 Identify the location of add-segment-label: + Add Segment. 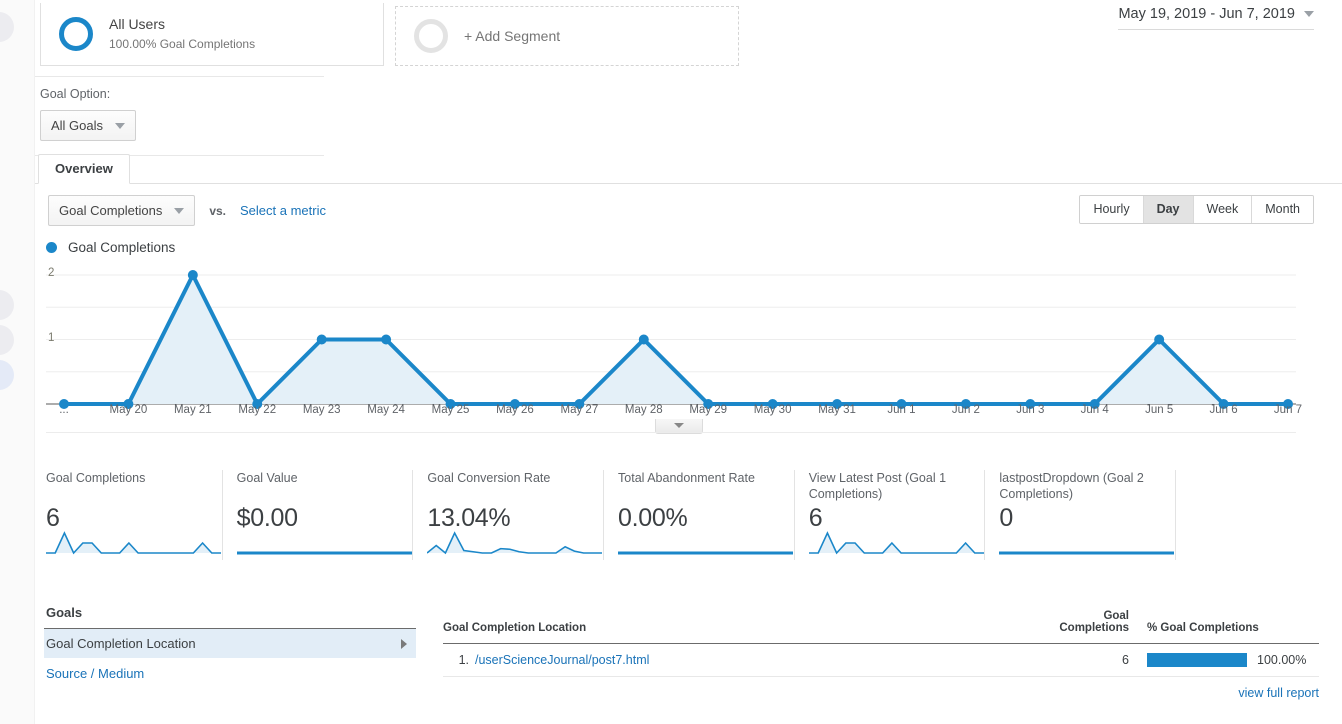
(512, 36).